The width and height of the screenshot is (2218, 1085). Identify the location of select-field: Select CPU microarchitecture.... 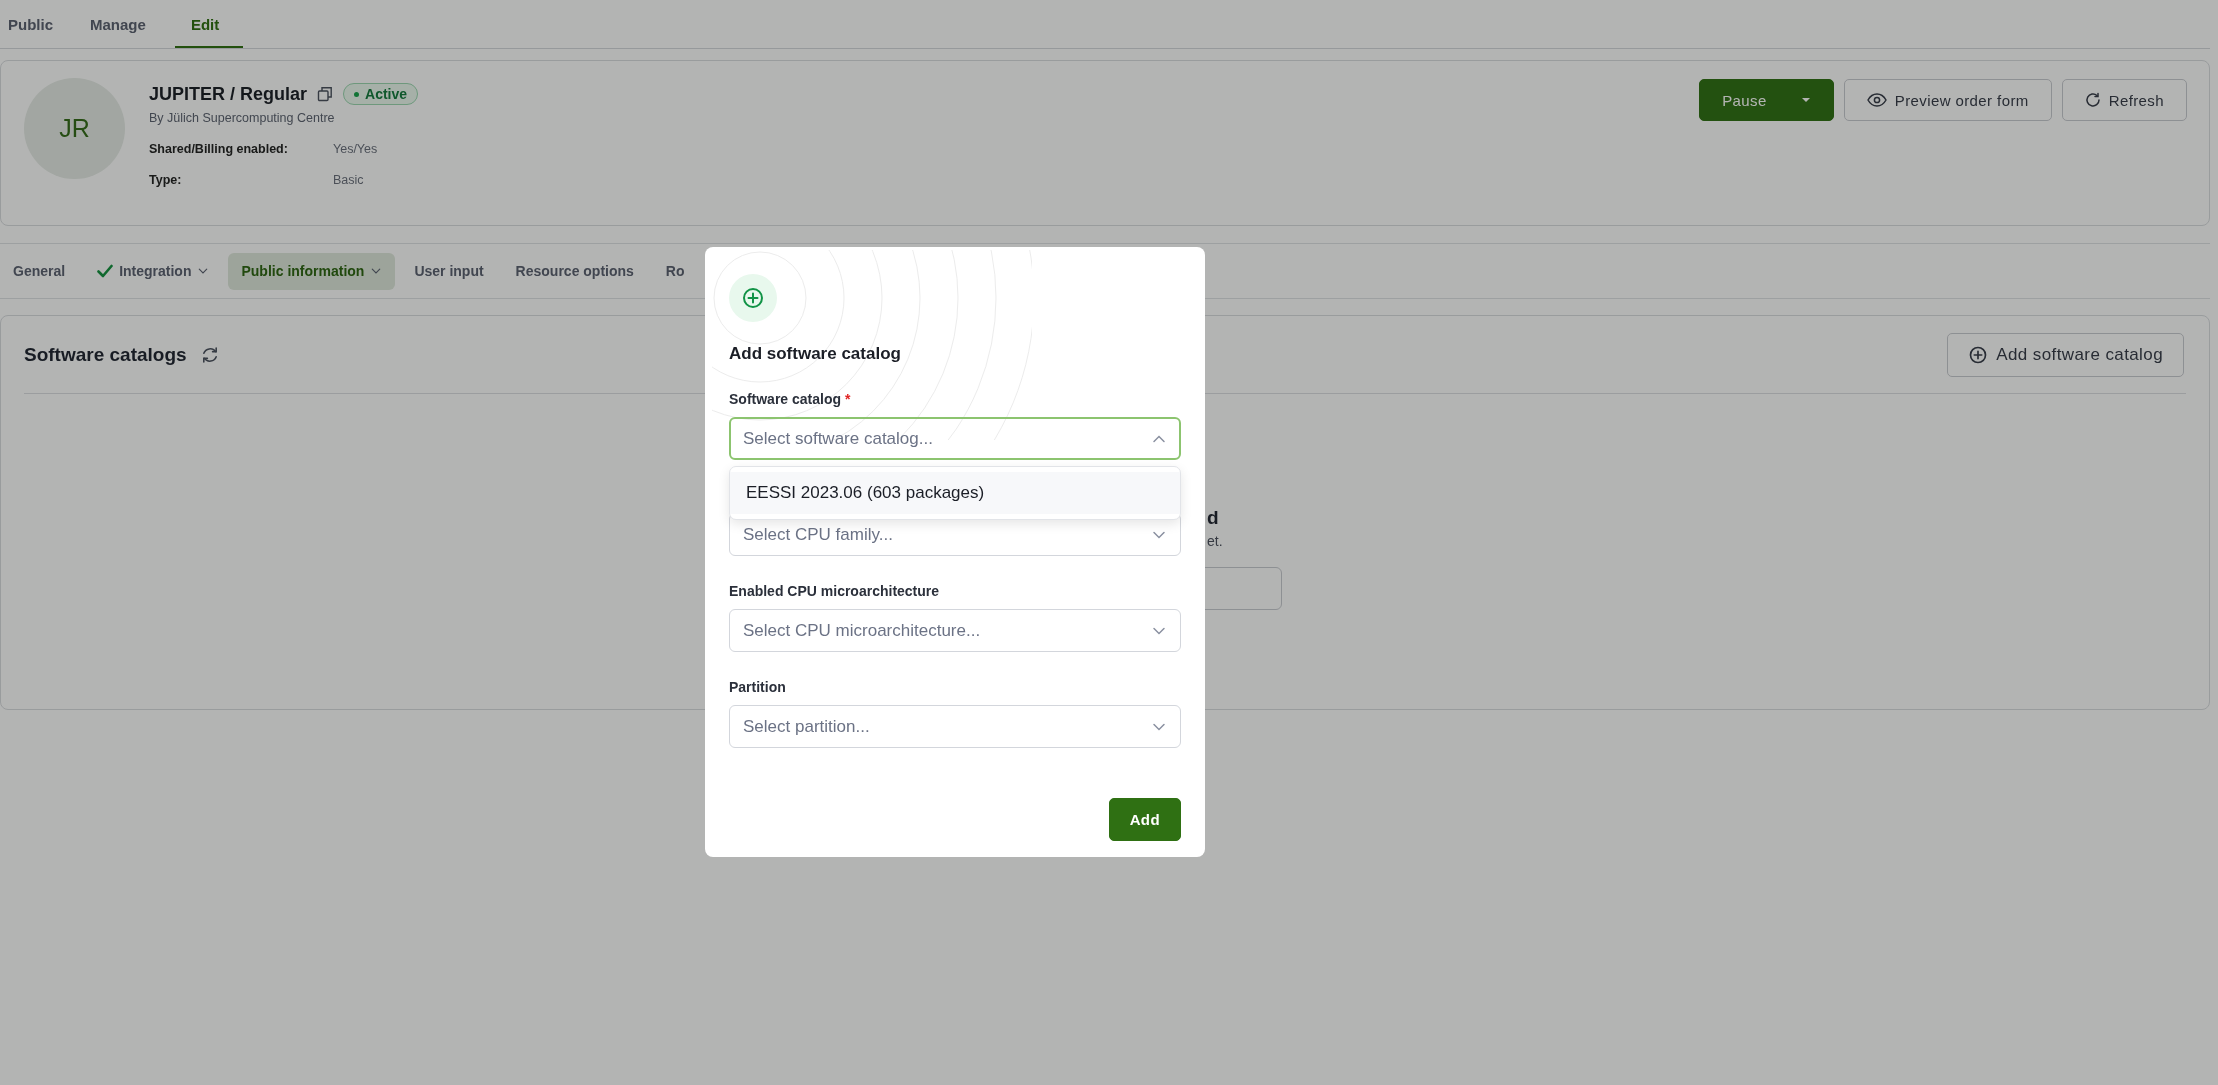
(955, 630).